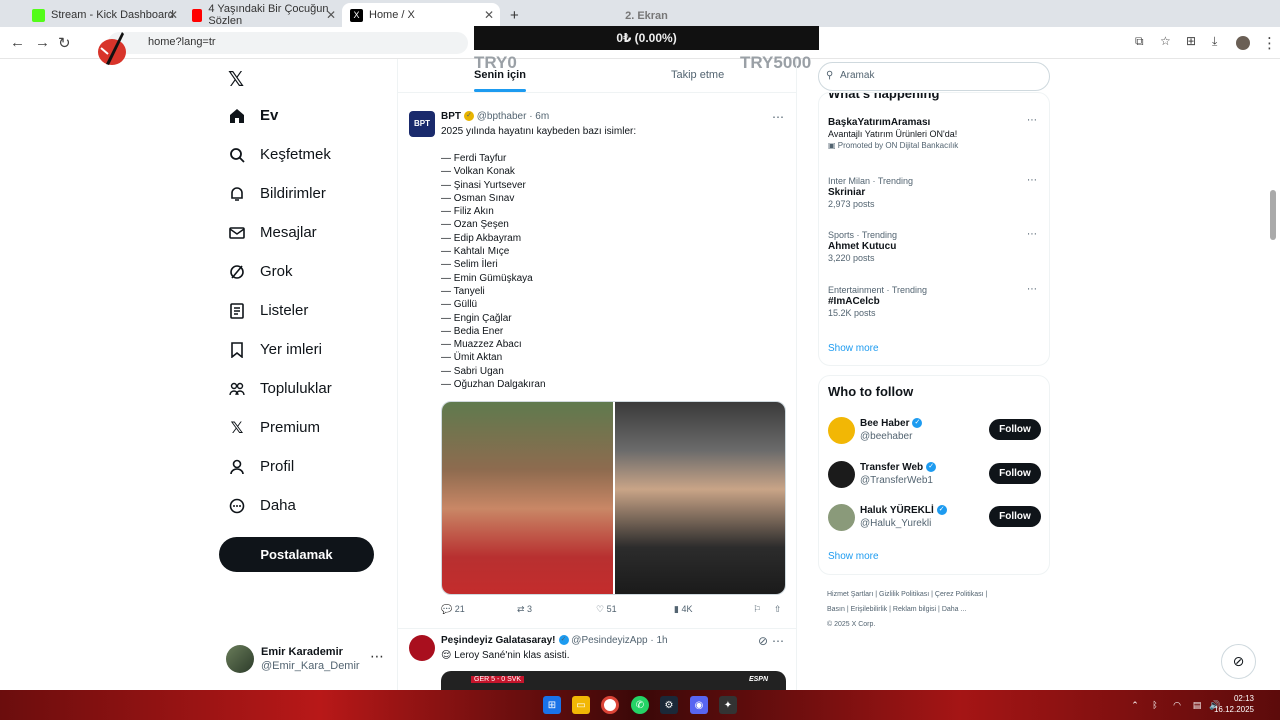 The image size is (1280, 720). What do you see at coordinates (524, 609) in the screenshot?
I see `repost-button: ⇄ 3` at bounding box center [524, 609].